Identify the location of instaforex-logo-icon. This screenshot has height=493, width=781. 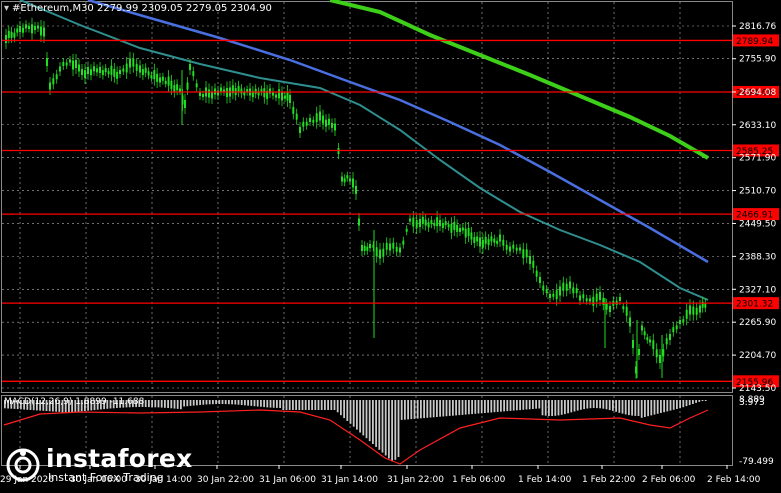
(23, 465).